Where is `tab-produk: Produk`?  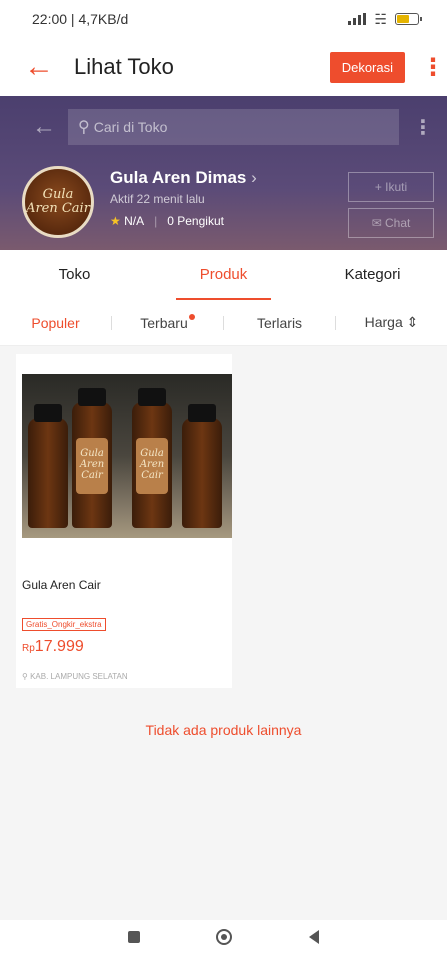 tab-produk: Produk is located at coordinates (223, 275).